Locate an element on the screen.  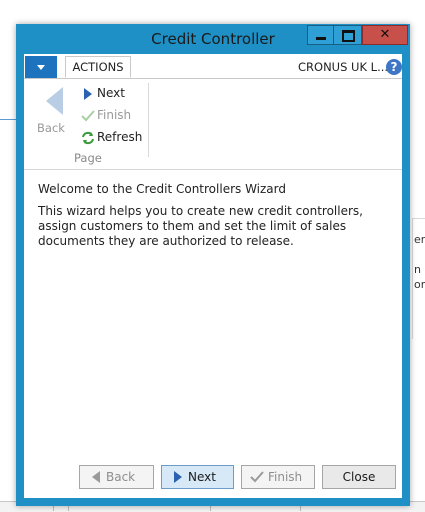
ribbon-finish-label: Finish is located at coordinates (114, 115).